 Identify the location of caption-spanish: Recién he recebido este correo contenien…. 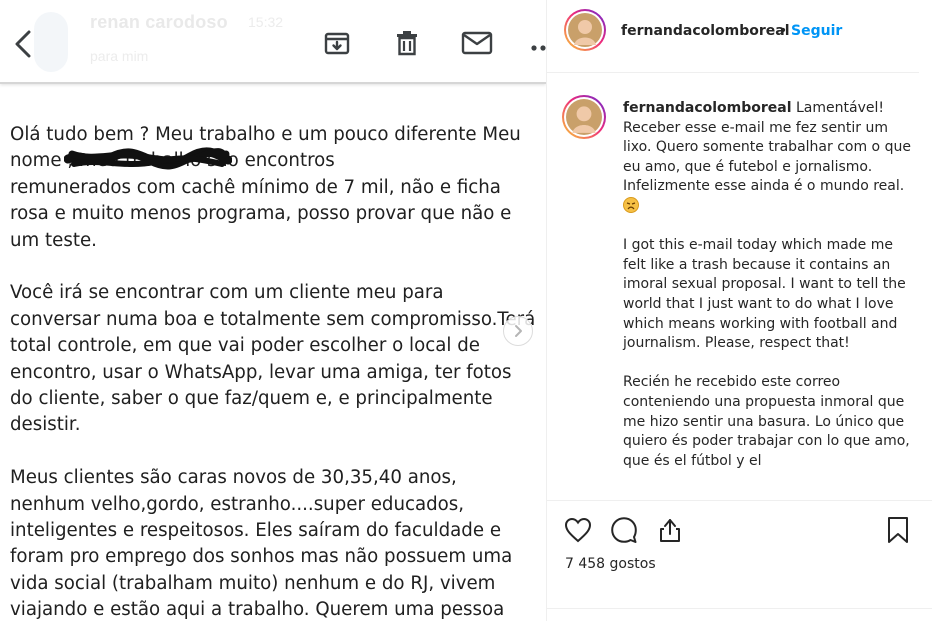
(766, 421).